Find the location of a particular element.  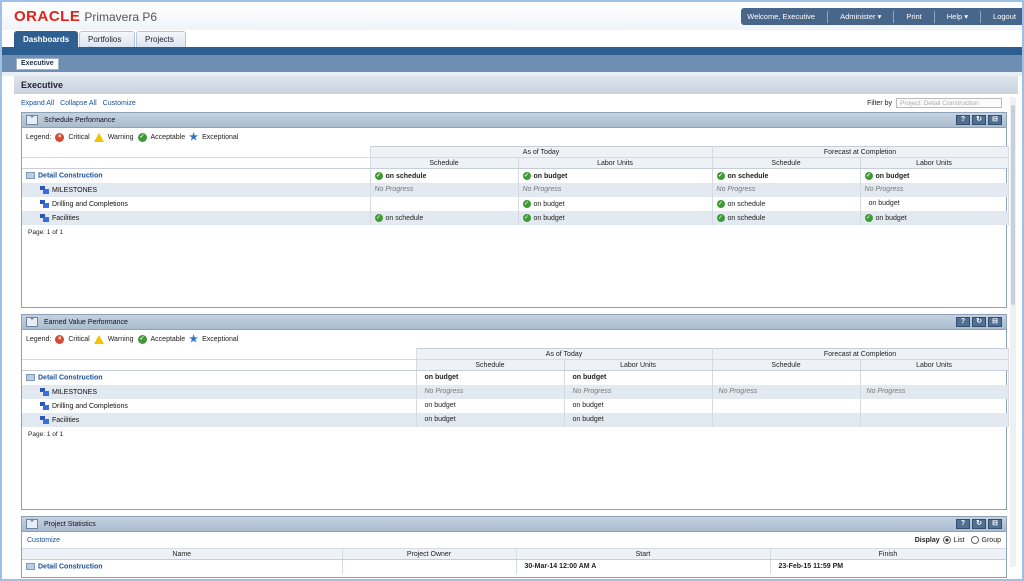

column-name: Name is located at coordinates (182, 554).